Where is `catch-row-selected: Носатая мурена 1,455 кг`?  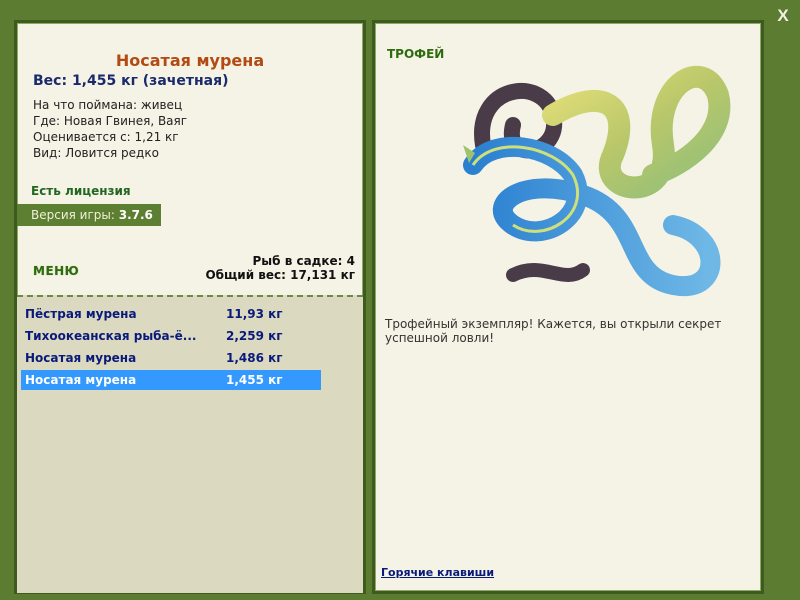 catch-row-selected: Носатая мурена 1,455 кг is located at coordinates (171, 380).